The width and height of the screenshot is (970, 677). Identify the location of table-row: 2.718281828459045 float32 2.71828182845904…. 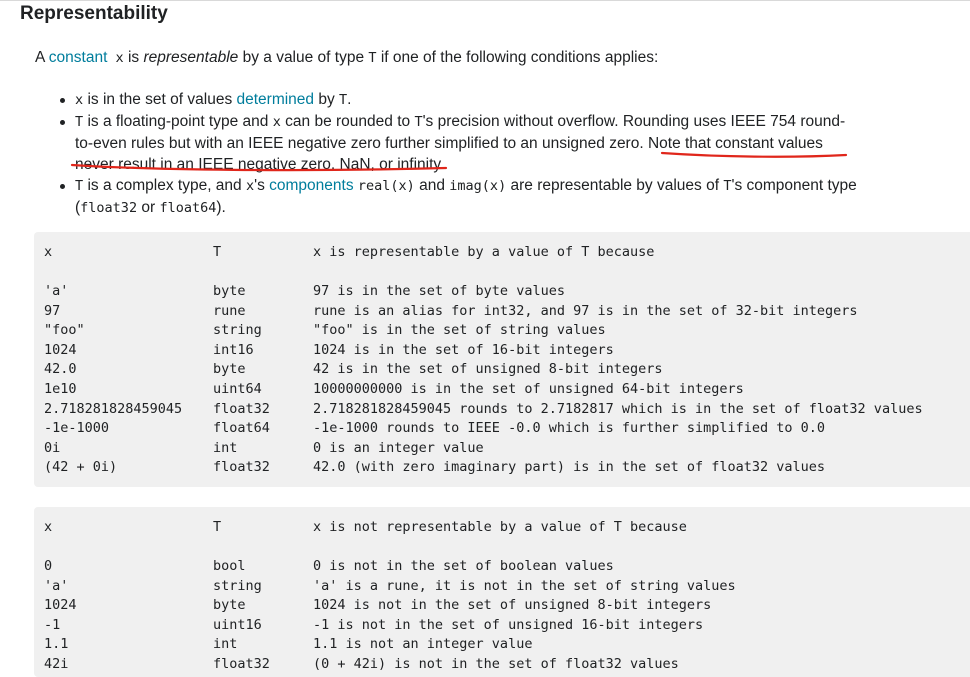
(502, 409).